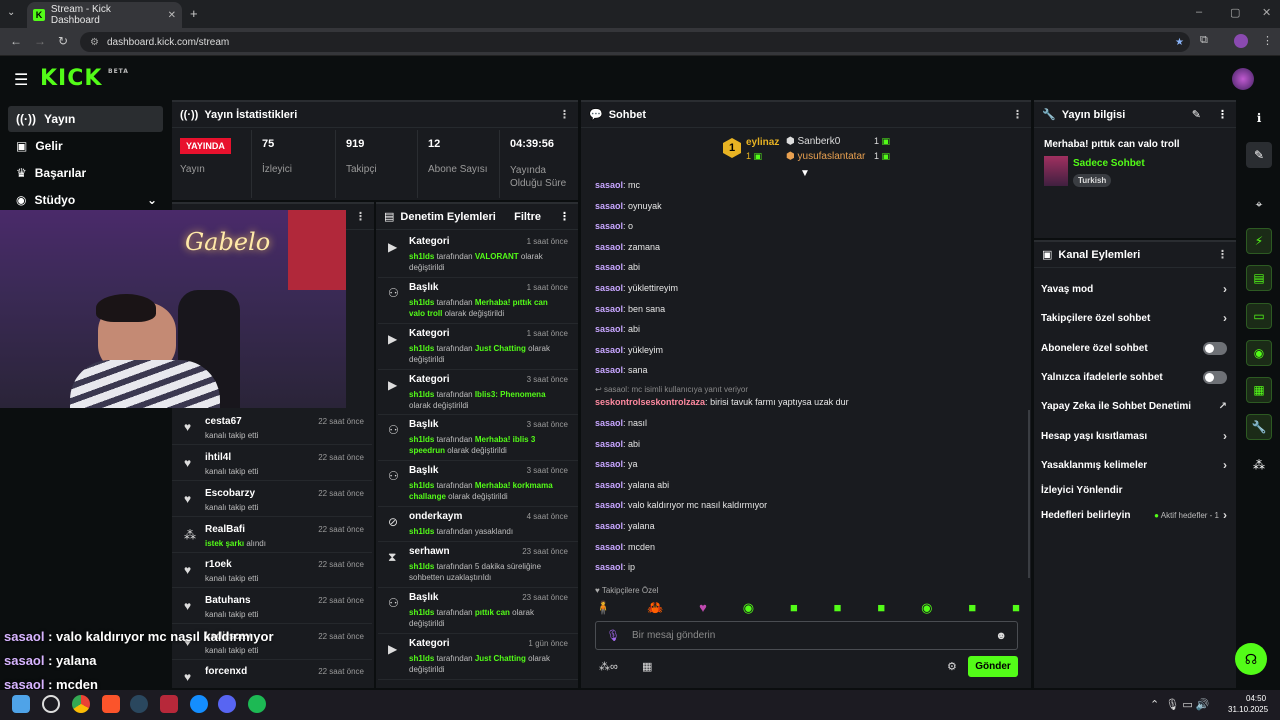  What do you see at coordinates (257, 704) in the screenshot?
I see `spotify-icon` at bounding box center [257, 704].